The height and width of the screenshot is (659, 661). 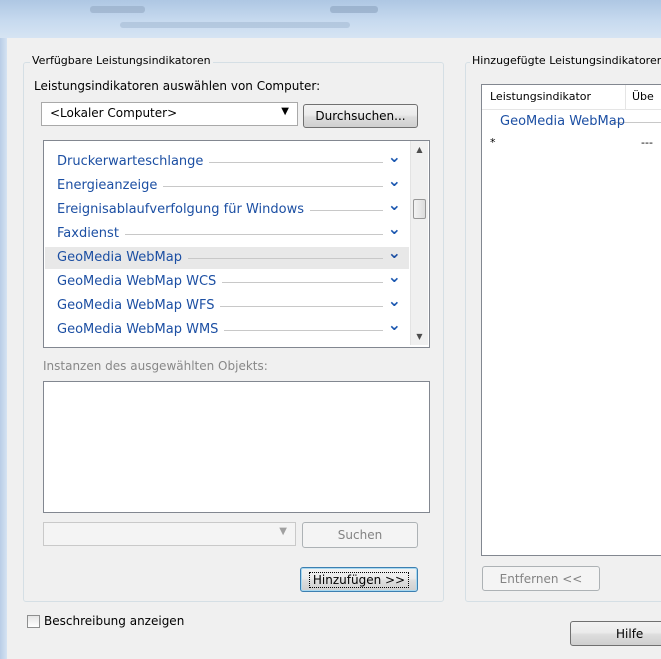 I want to click on remove-button: Entfernen <<, so click(x=541, y=578).